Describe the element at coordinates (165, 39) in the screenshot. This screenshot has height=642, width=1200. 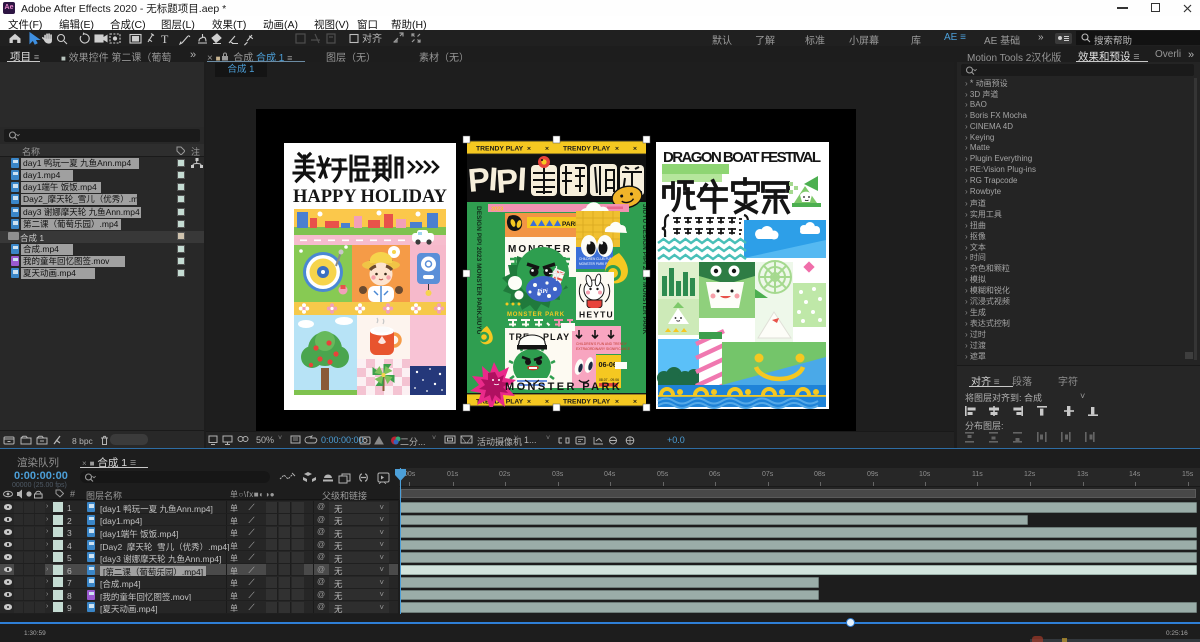
I see `svg-text: T` at that location.